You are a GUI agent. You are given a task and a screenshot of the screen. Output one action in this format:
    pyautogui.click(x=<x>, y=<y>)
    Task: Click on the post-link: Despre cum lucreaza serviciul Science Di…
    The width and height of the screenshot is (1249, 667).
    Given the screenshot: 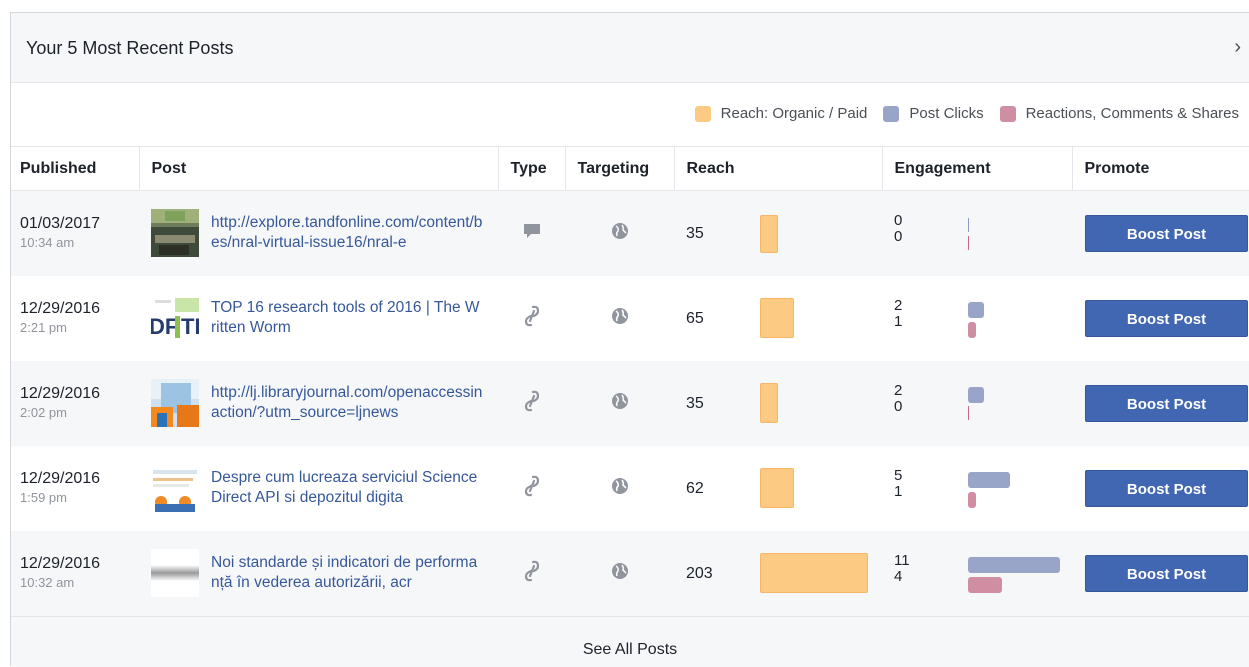 What is the action you would take?
    pyautogui.click(x=347, y=488)
    